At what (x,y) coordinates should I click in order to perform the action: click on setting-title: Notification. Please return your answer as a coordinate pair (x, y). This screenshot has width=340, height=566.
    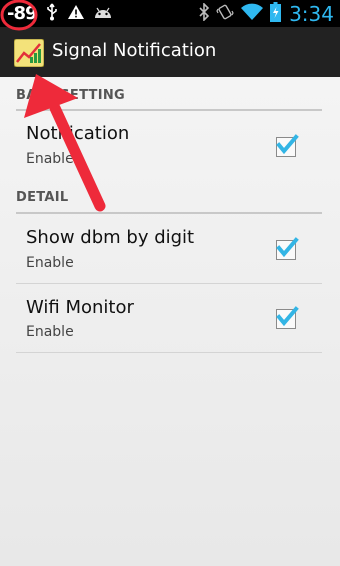
    Looking at the image, I should click on (78, 133).